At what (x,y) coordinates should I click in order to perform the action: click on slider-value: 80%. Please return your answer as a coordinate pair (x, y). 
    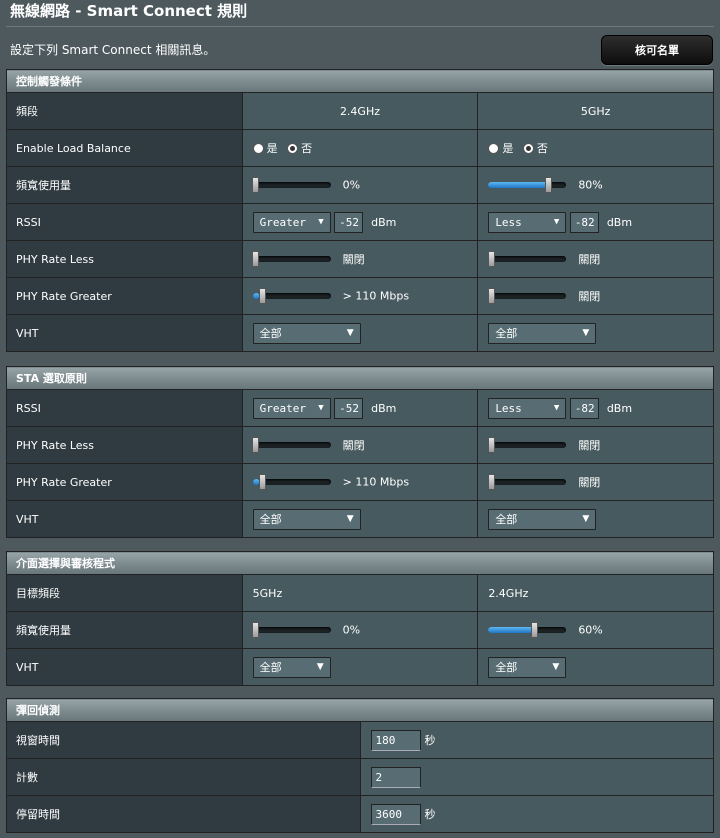
    Looking at the image, I should click on (590, 185).